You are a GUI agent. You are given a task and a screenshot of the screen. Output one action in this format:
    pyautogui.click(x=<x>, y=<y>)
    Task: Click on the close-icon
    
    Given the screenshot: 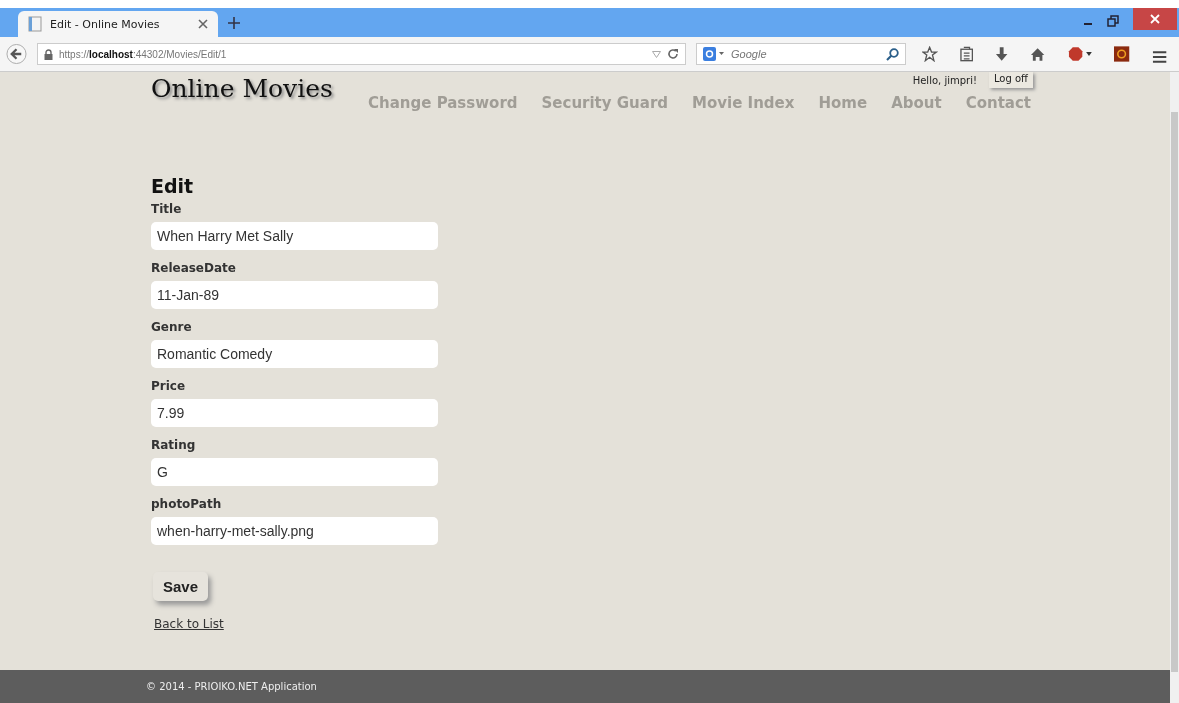 What is the action you would take?
    pyautogui.click(x=1155, y=19)
    